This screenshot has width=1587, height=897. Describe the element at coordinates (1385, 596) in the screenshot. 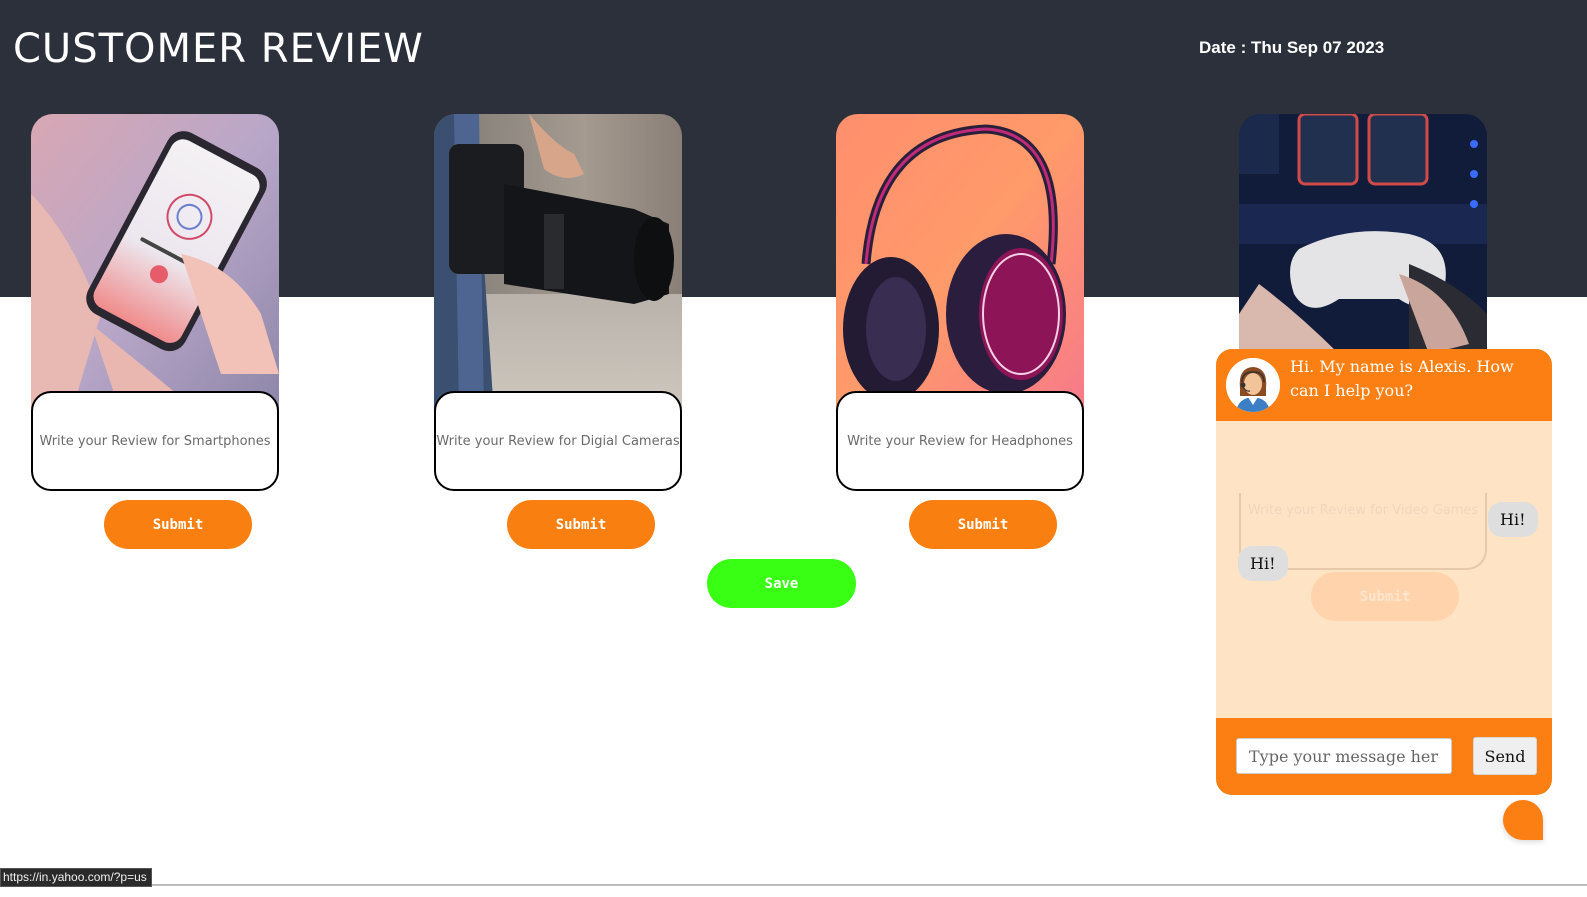

I see `submit-button-video-games: Submit` at that location.